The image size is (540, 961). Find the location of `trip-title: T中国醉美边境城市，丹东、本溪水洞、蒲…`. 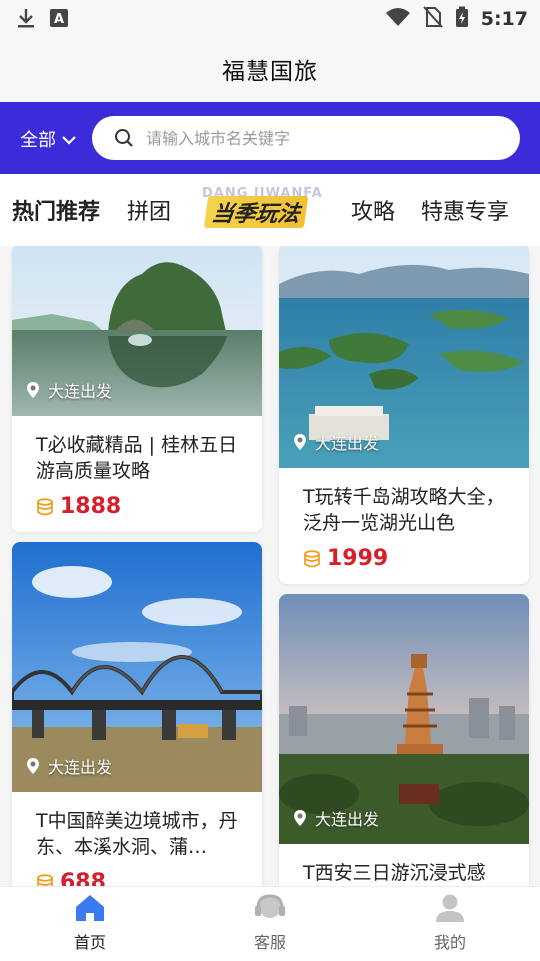

trip-title: T中国醉美边境城市，丹东、本溪水洞、蒲… is located at coordinates (137, 834).